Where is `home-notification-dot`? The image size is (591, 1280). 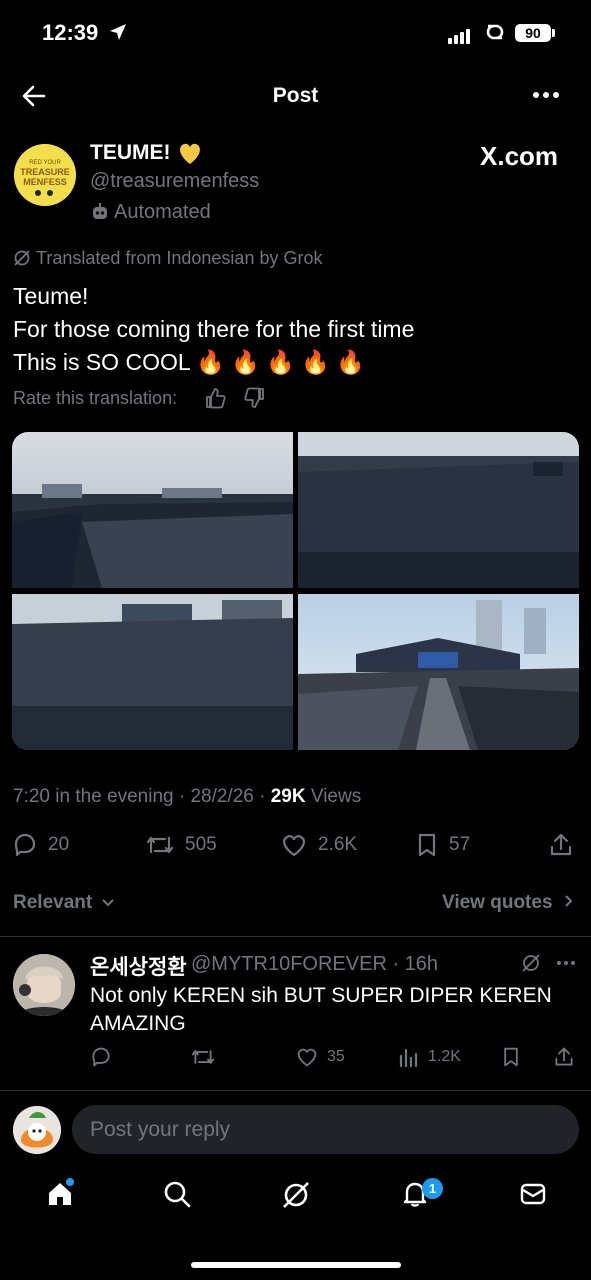 home-notification-dot is located at coordinates (70, 1182).